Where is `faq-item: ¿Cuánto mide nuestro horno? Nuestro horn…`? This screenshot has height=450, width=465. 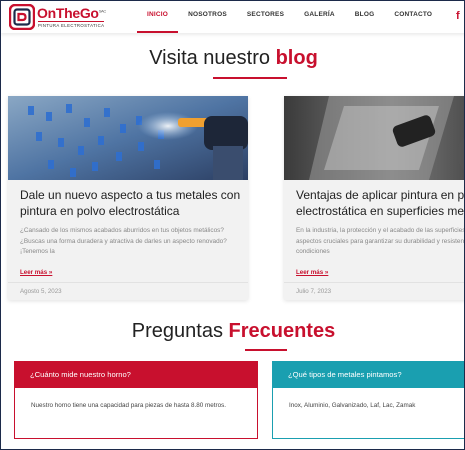 faq-item: ¿Cuánto mide nuestro horno? Nuestro horn… is located at coordinates (136, 400).